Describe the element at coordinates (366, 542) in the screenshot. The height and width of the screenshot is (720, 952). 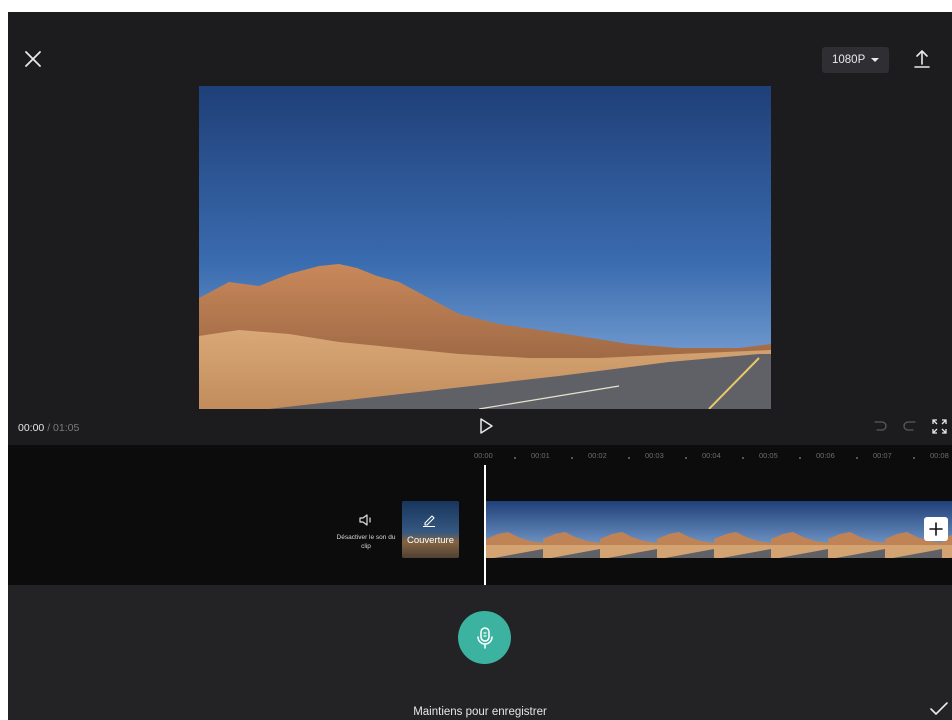
I see `mute-clip-label: Désactiver le son du clip` at that location.